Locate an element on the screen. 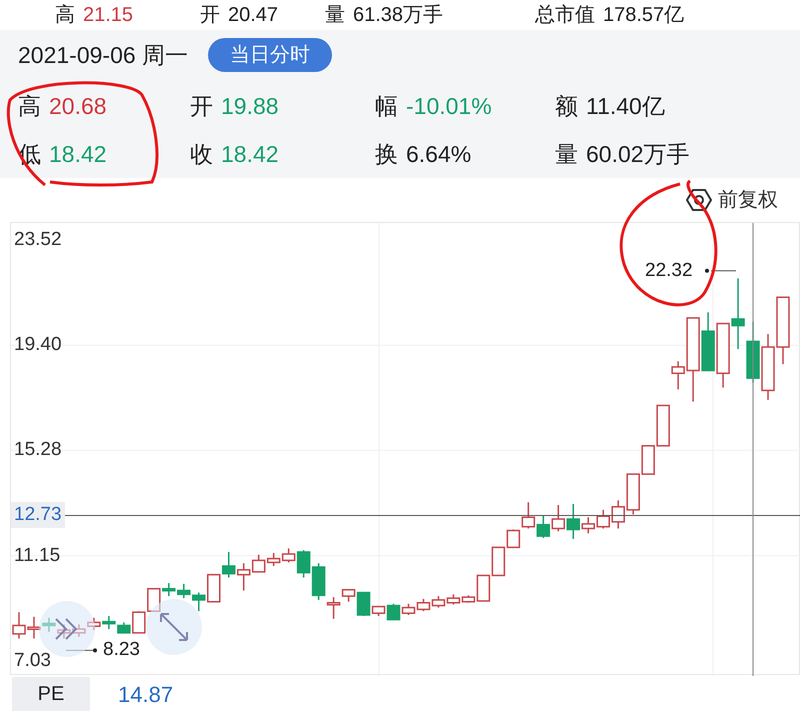 The width and height of the screenshot is (800, 713). price-axis-label: 23.52 is located at coordinates (38, 240).